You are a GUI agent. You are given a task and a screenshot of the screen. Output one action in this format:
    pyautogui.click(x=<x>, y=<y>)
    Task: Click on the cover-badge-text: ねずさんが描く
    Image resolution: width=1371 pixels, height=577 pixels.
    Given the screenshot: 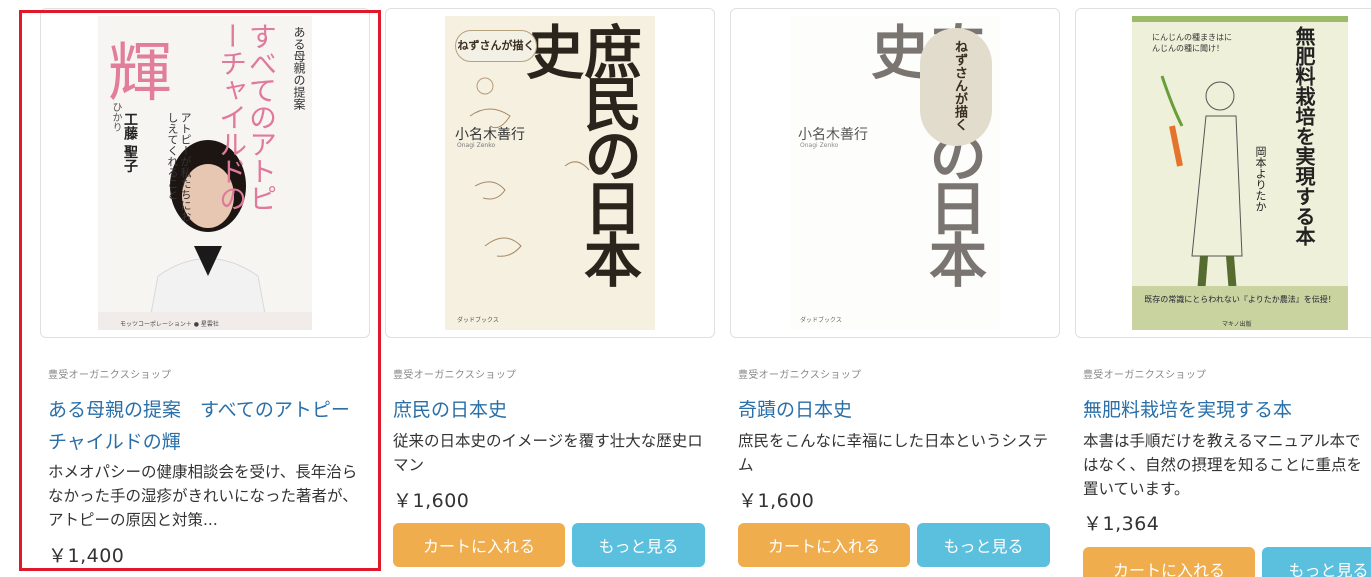 What is the action you would take?
    pyautogui.click(x=959, y=85)
    